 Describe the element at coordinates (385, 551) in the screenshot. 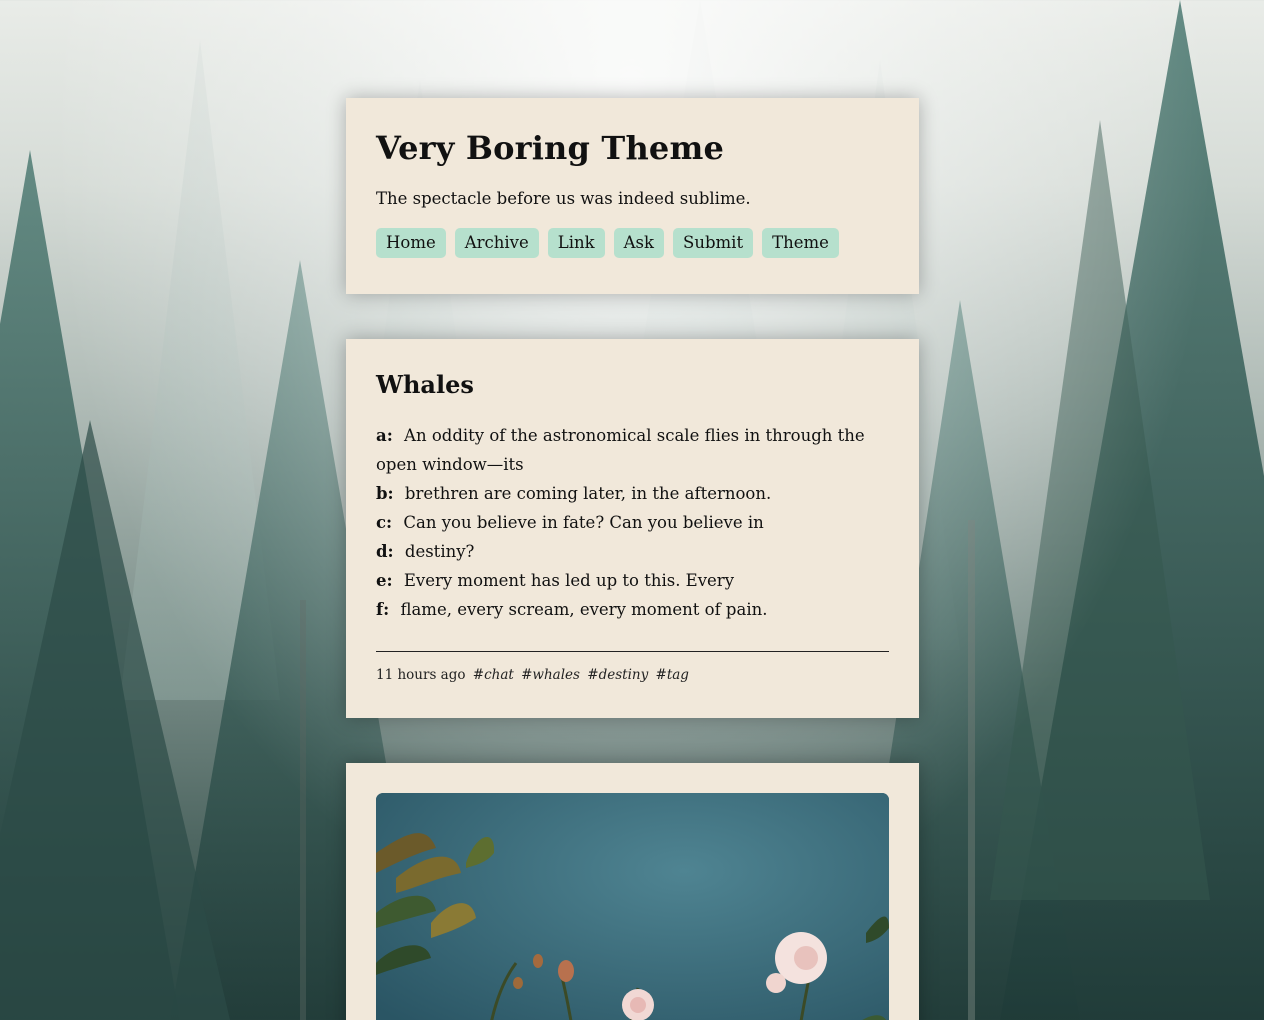

I see `chat-label: d:` at that location.